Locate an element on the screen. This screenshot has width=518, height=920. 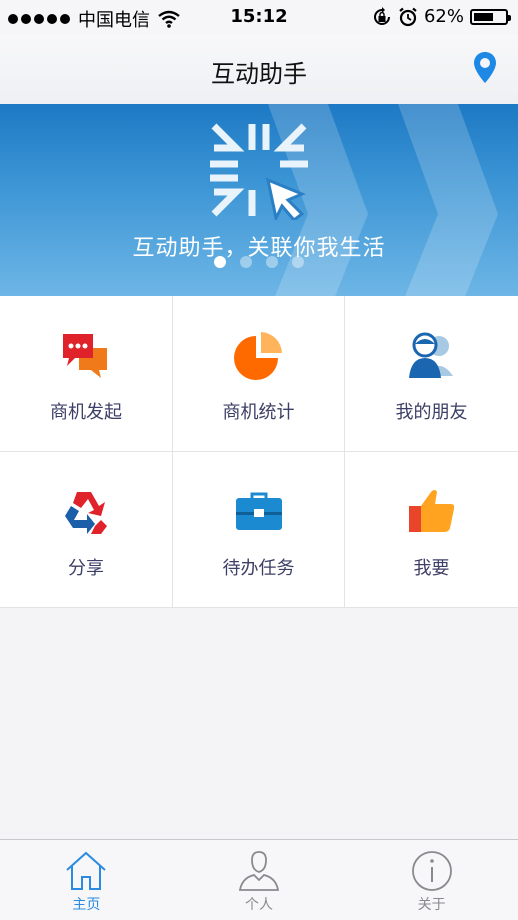
grid-item-i-want: 我要 is located at coordinates (431, 530).